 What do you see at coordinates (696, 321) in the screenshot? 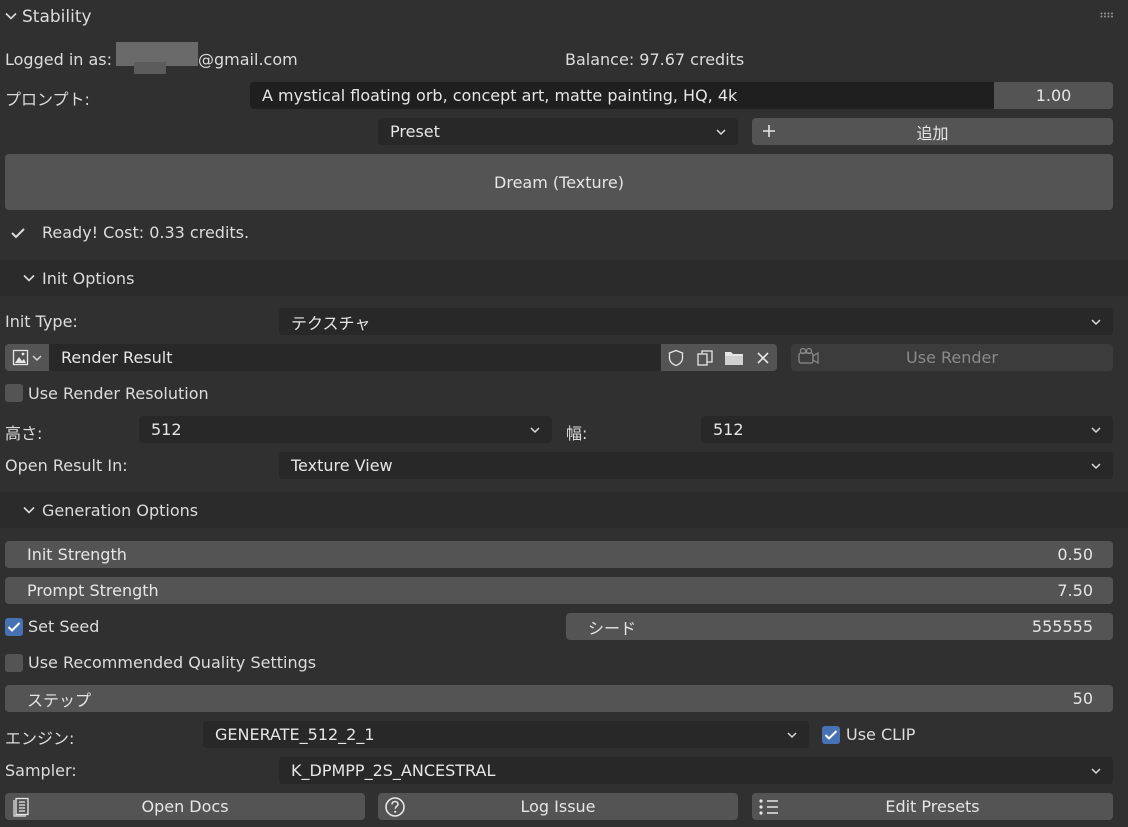
I see `init-type-dropdown: テクスチャ` at bounding box center [696, 321].